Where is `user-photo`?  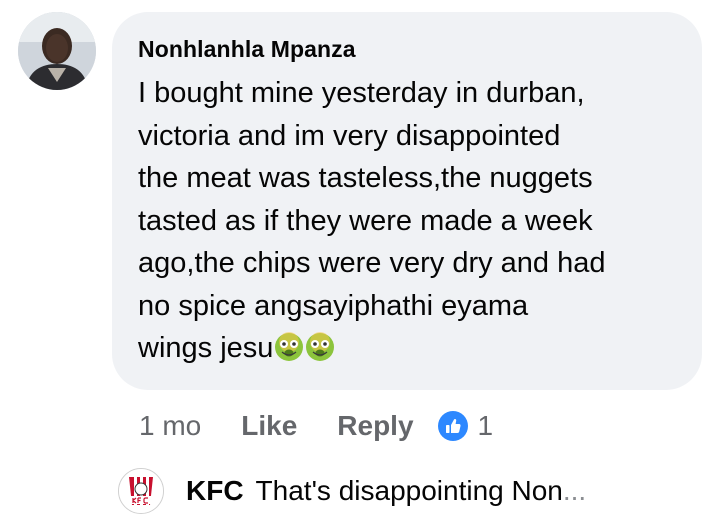
user-photo is located at coordinates (57, 51).